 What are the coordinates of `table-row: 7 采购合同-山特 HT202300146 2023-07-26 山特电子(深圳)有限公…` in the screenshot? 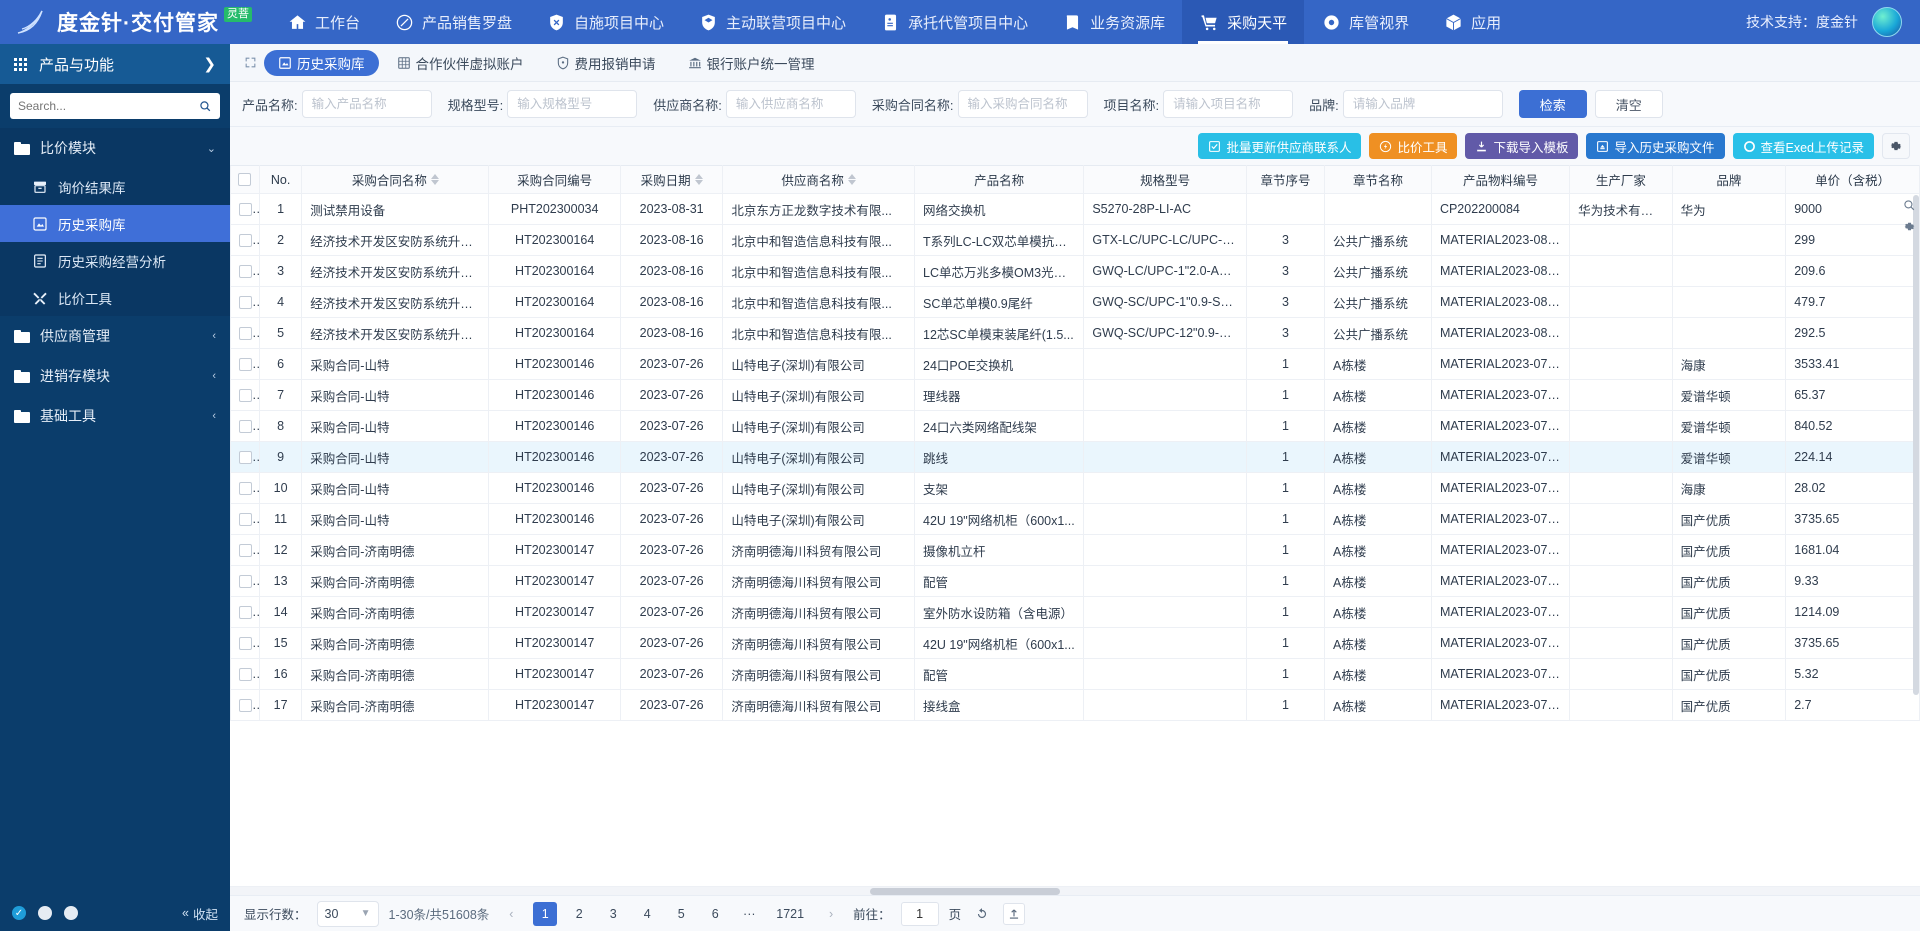 It's located at (1075, 395).